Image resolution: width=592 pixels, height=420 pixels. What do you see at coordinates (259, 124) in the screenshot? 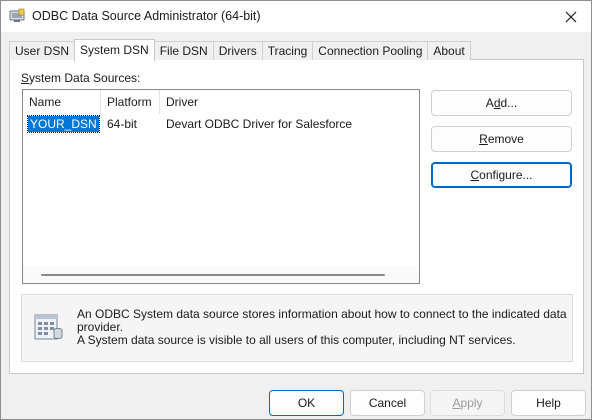
I see `dsn-driver-cell: Devart ODBC Driver for Salesforce` at bounding box center [259, 124].